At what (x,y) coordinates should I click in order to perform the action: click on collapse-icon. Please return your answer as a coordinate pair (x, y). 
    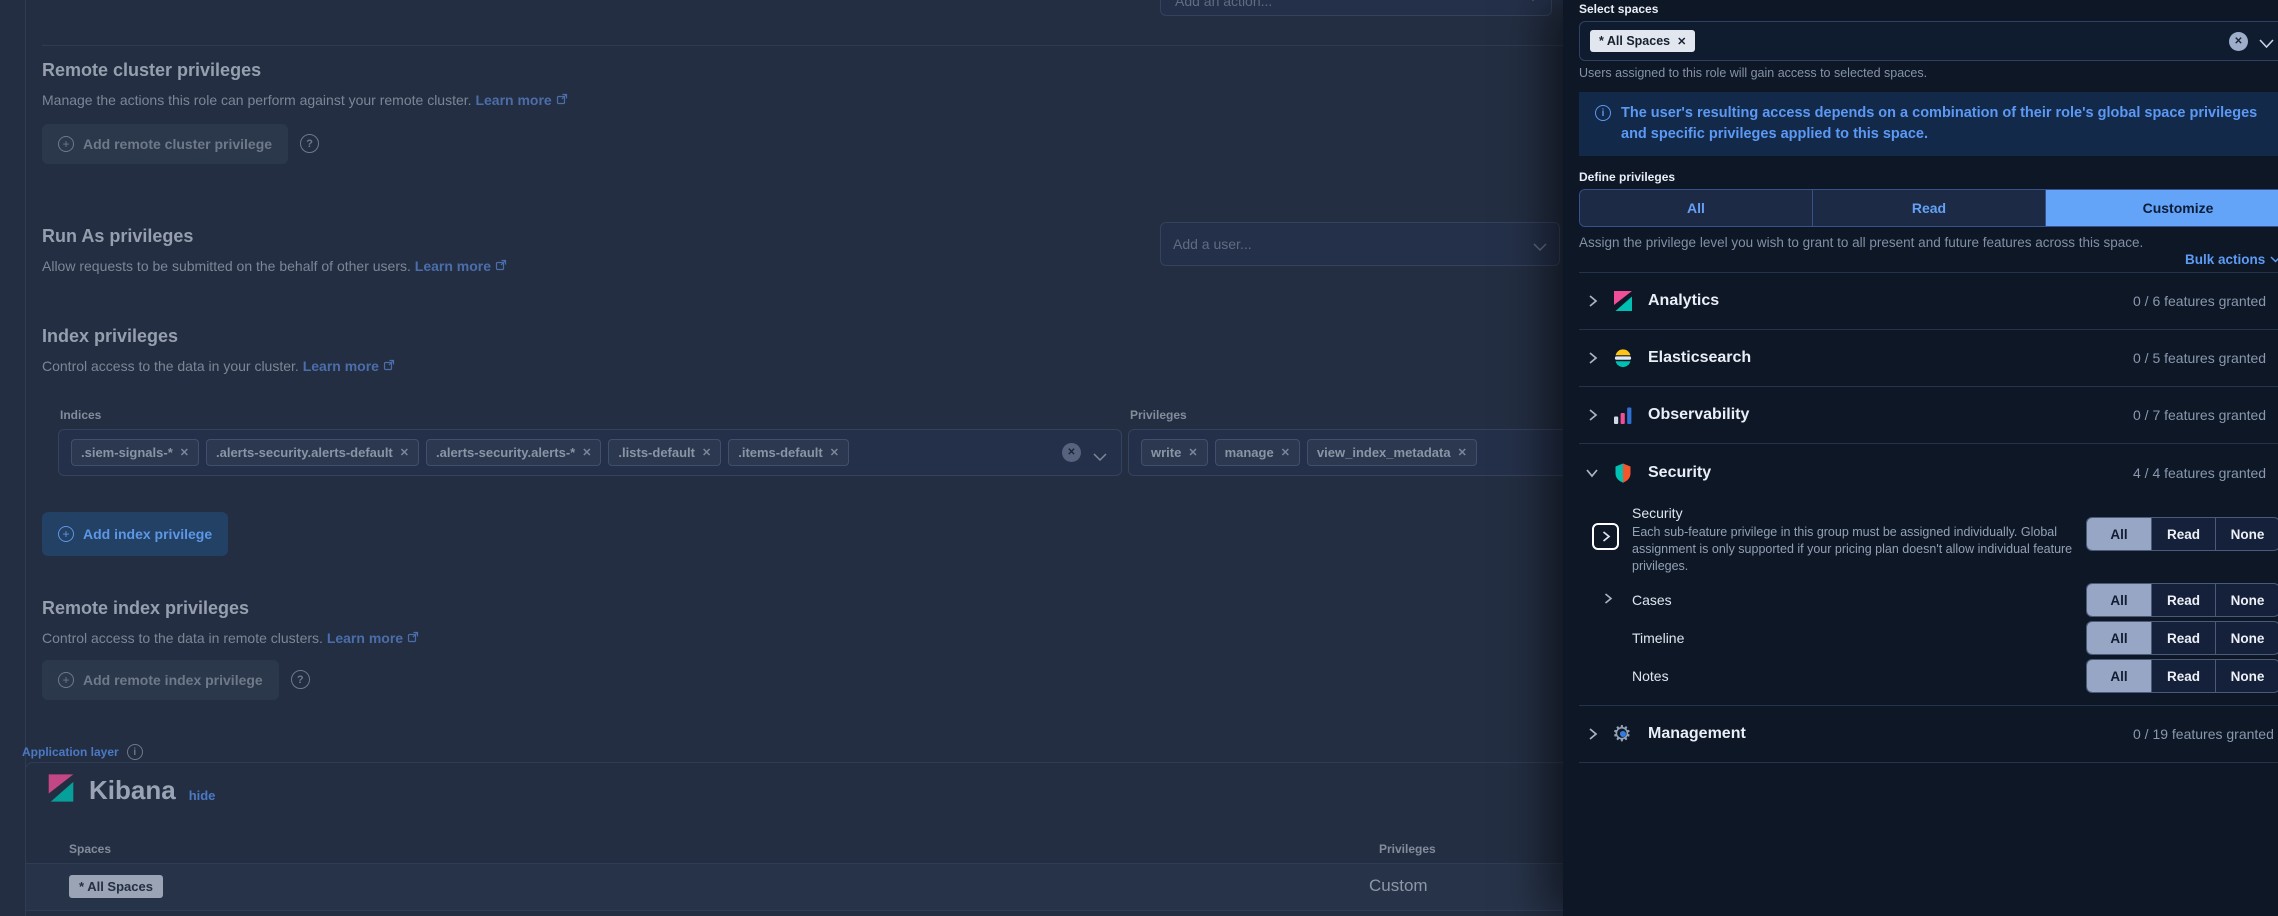
    Looking at the image, I should click on (1592, 472).